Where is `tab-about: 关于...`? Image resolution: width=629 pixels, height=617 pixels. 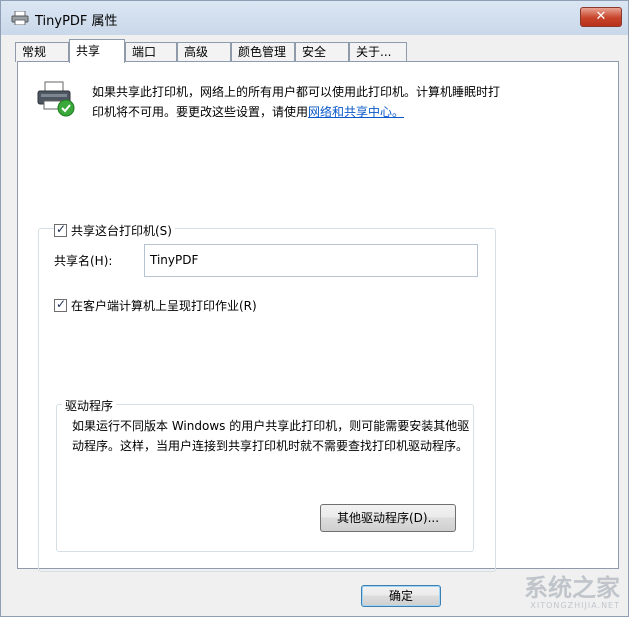 tab-about: 关于... is located at coordinates (378, 52).